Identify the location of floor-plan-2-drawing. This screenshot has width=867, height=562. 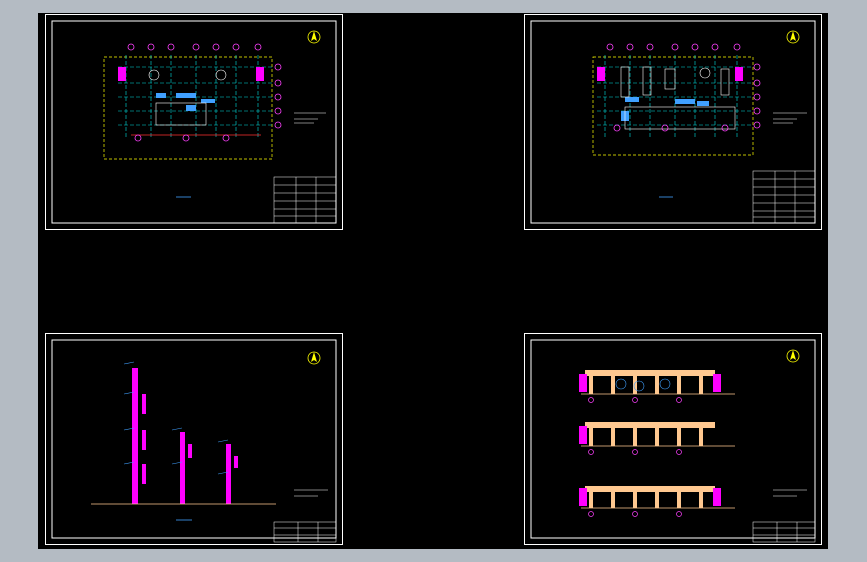
(673, 122).